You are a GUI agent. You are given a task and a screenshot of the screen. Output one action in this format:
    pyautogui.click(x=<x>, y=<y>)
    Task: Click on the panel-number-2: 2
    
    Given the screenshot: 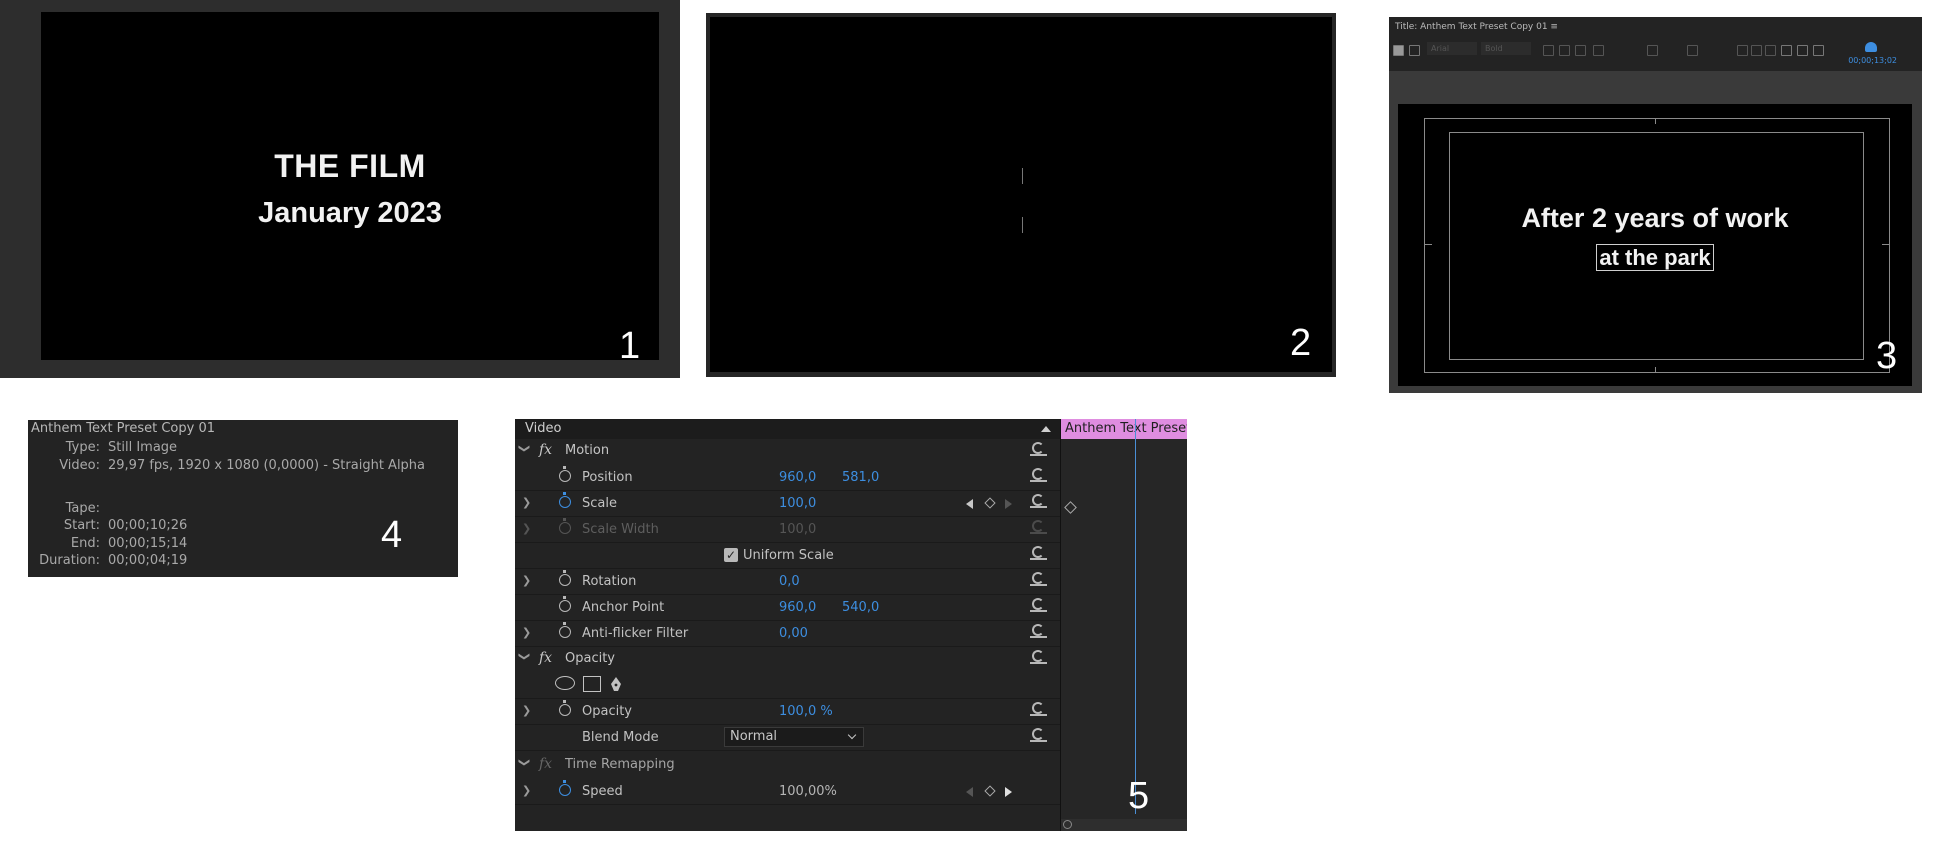 What is the action you would take?
    pyautogui.click(x=1301, y=343)
    